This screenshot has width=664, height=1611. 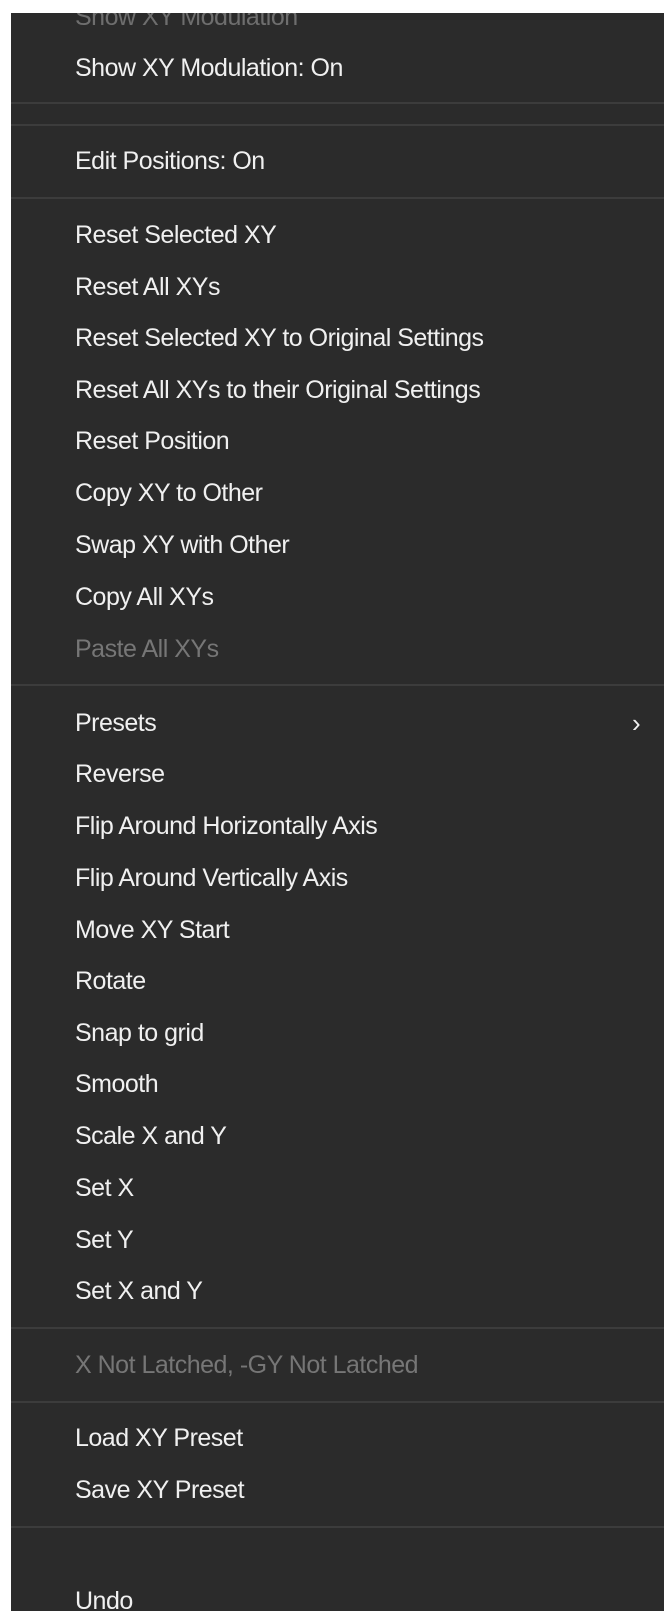 I want to click on menu-item-snap-to-grid: Snap to grid, so click(x=139, y=1033).